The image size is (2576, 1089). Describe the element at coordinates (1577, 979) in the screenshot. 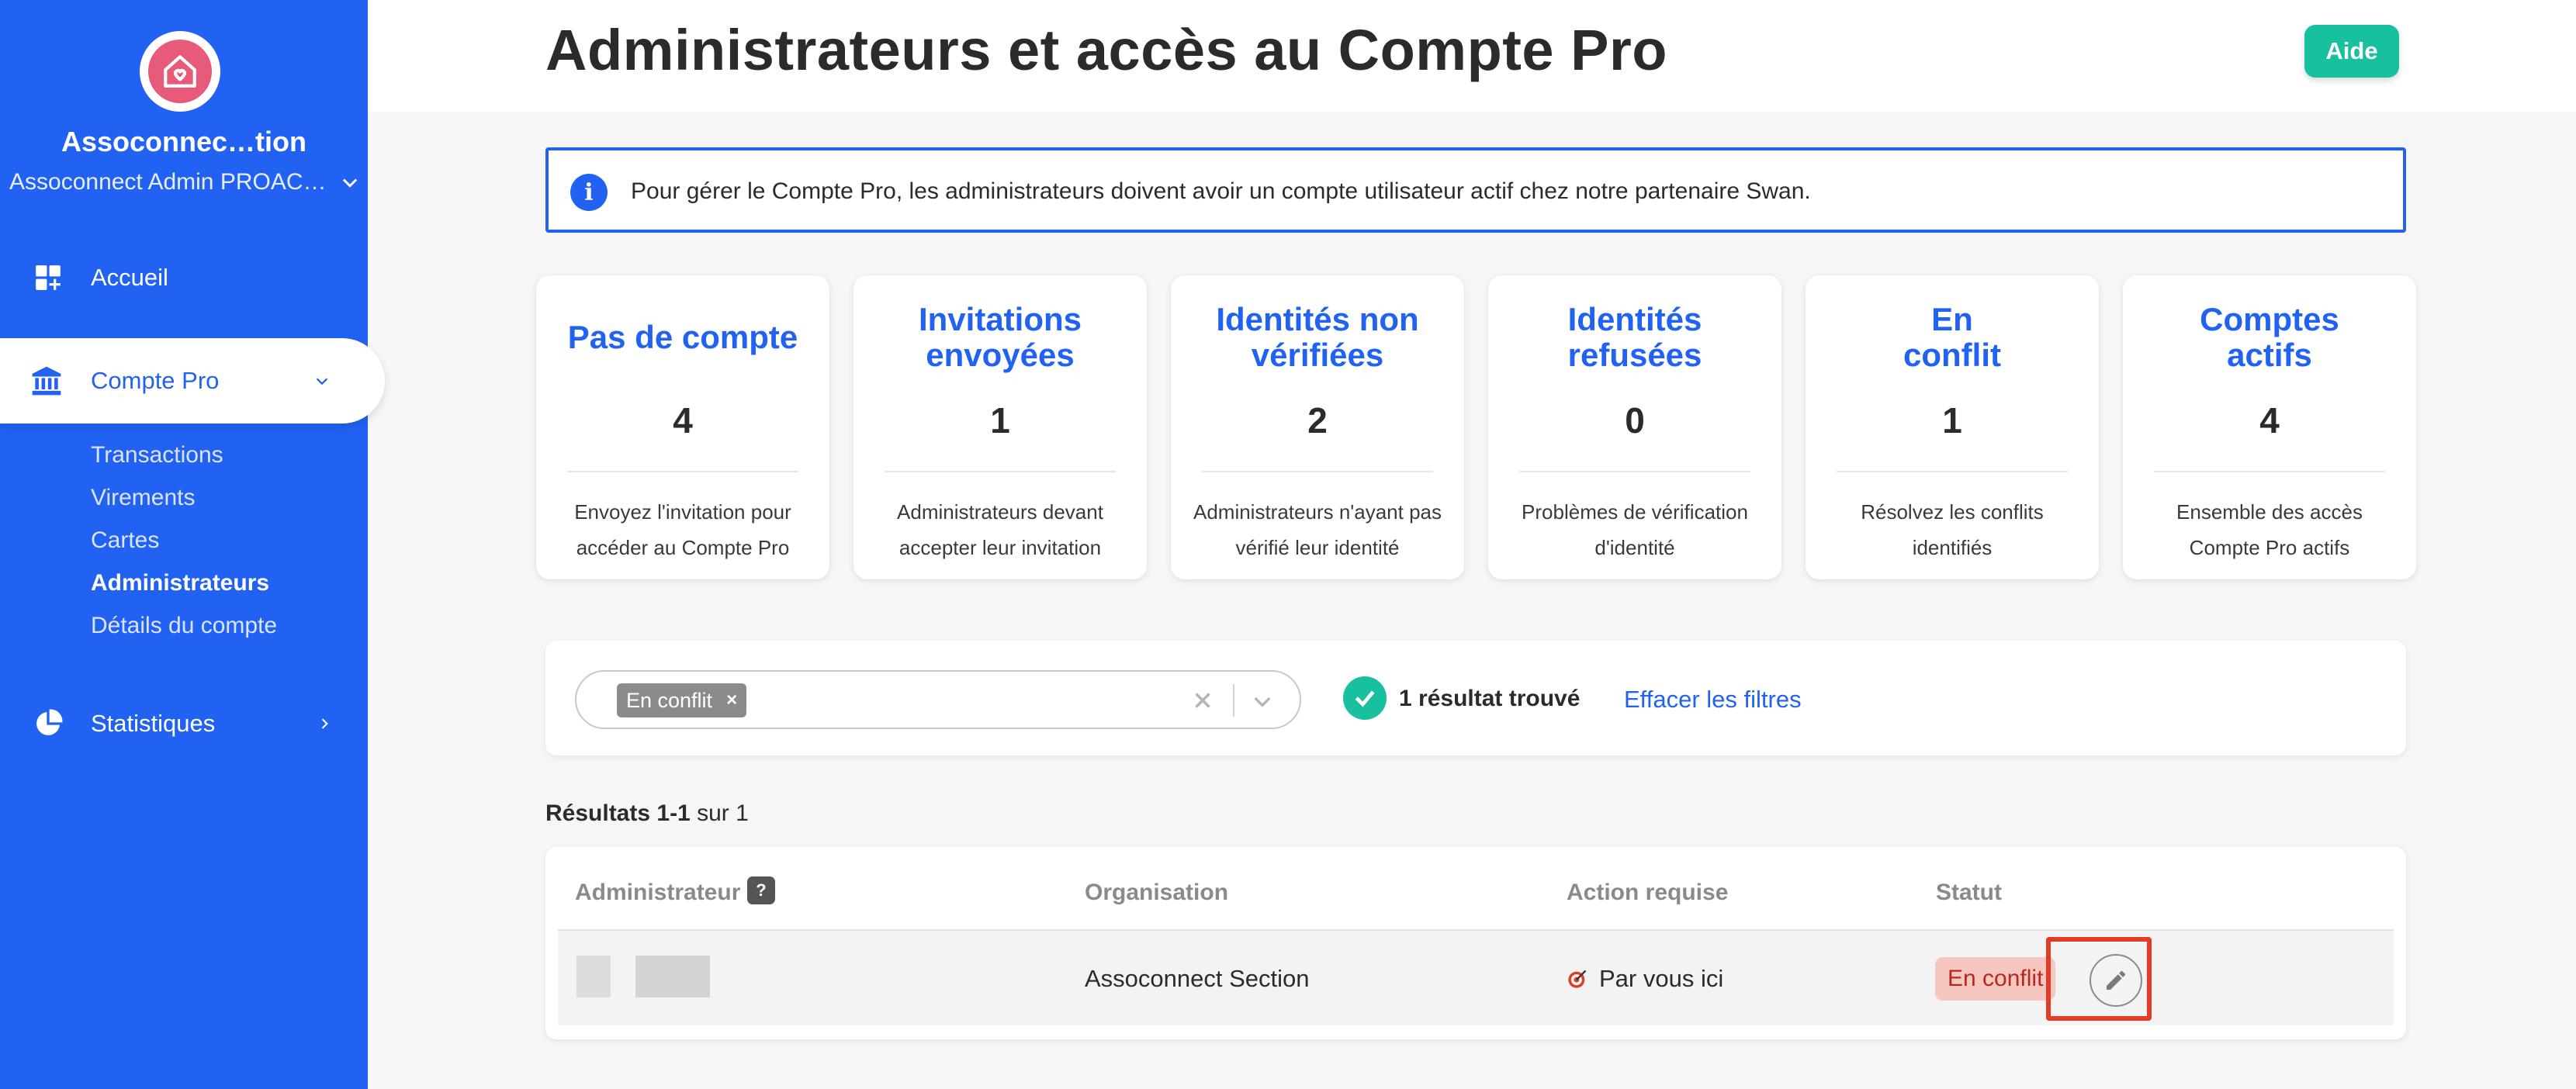

I see `target-icon` at that location.